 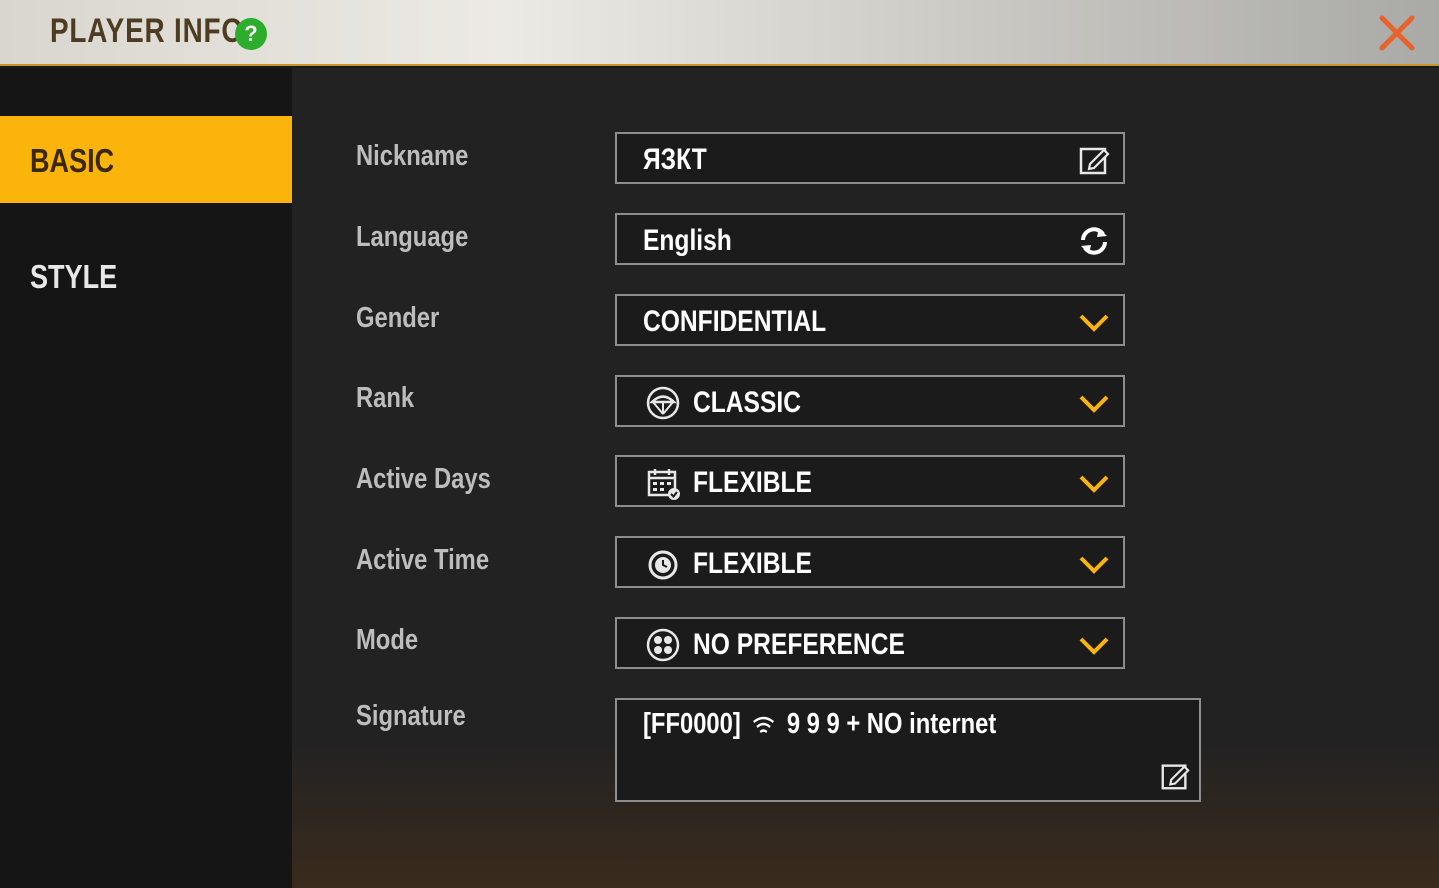 What do you see at coordinates (870, 481) in the screenshot?
I see `active-days-dropdown: FLEXIBLE` at bounding box center [870, 481].